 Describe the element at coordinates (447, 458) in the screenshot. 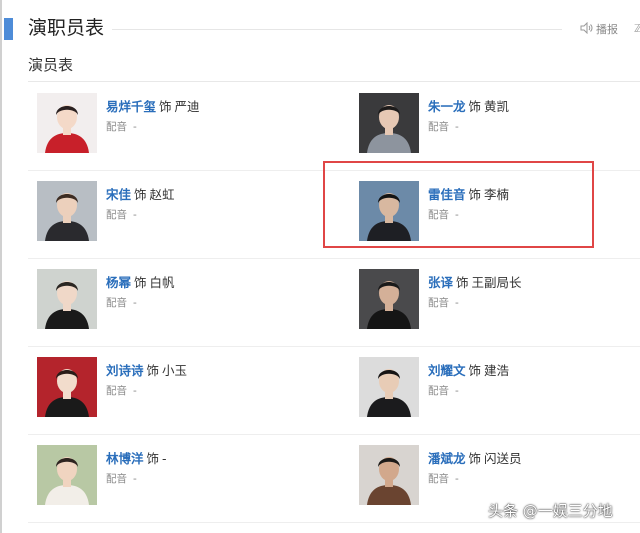

I see `actor-name-link: 潘斌龙` at that location.